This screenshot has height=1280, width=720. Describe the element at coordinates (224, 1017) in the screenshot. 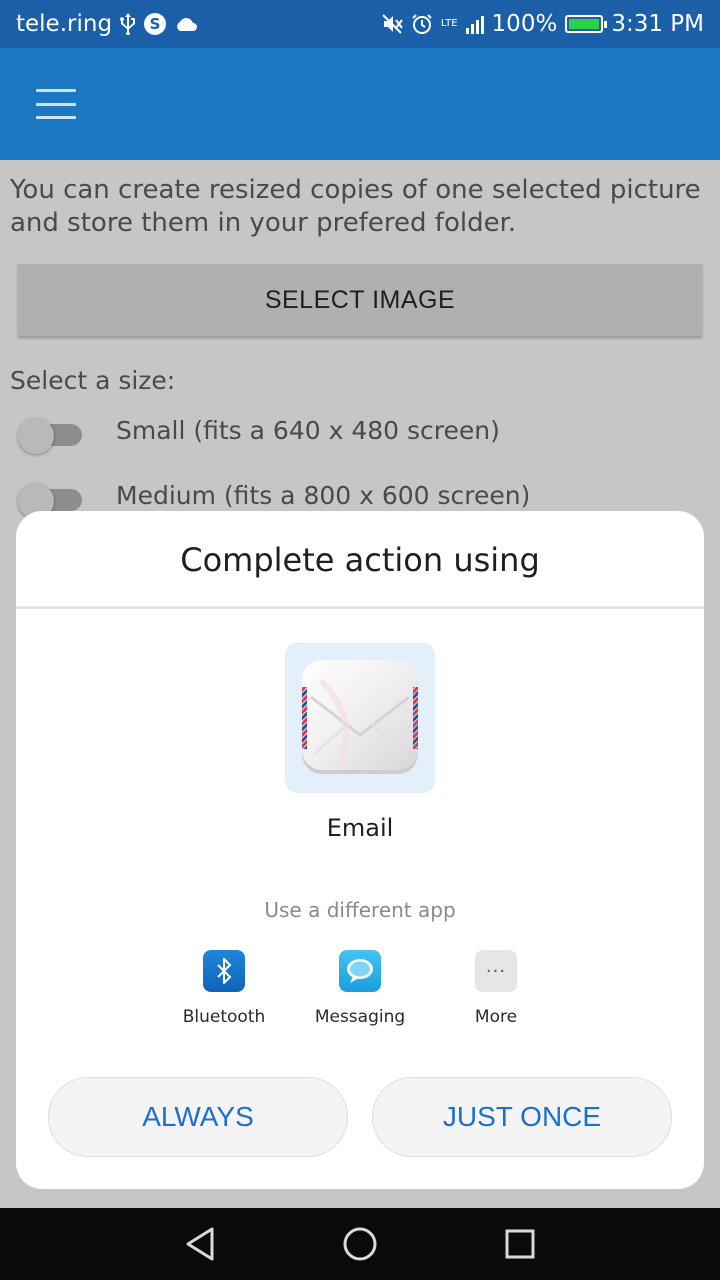

I see `share-option-label: Bluetooth` at that location.